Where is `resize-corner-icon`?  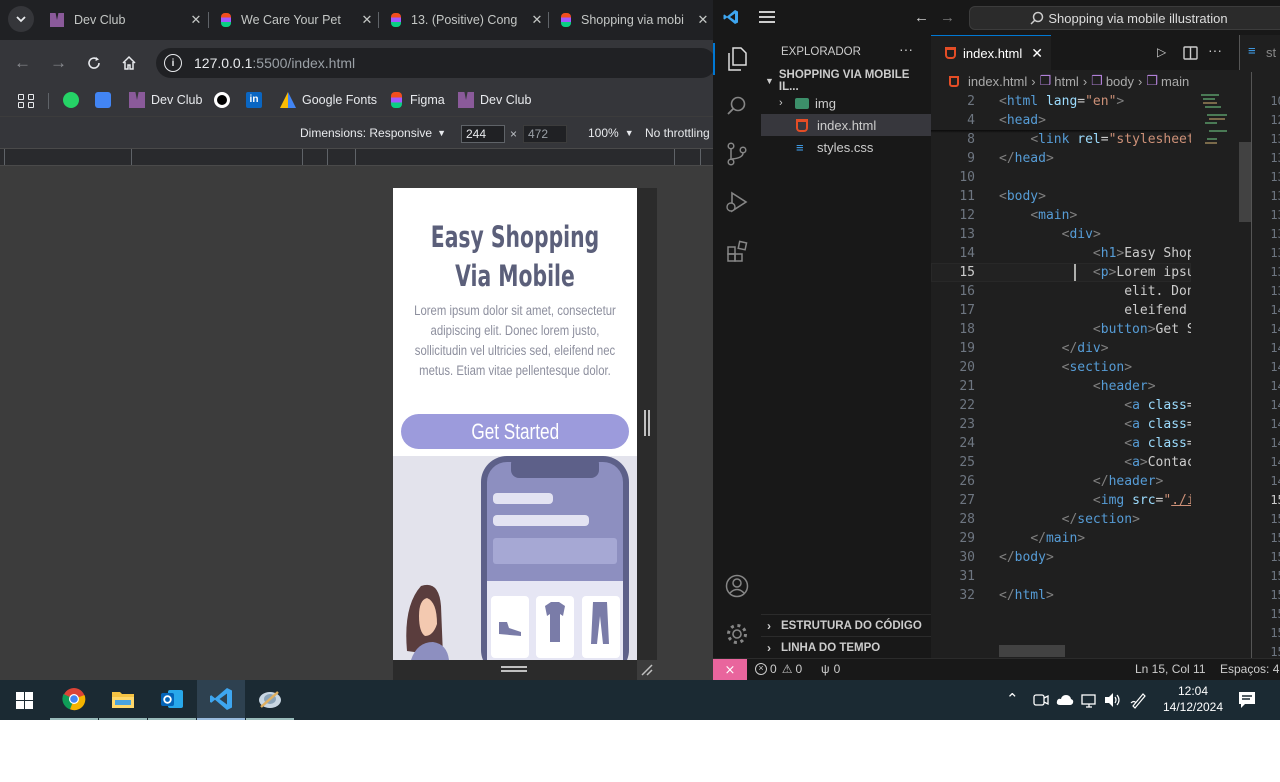 resize-corner-icon is located at coordinates (647, 670).